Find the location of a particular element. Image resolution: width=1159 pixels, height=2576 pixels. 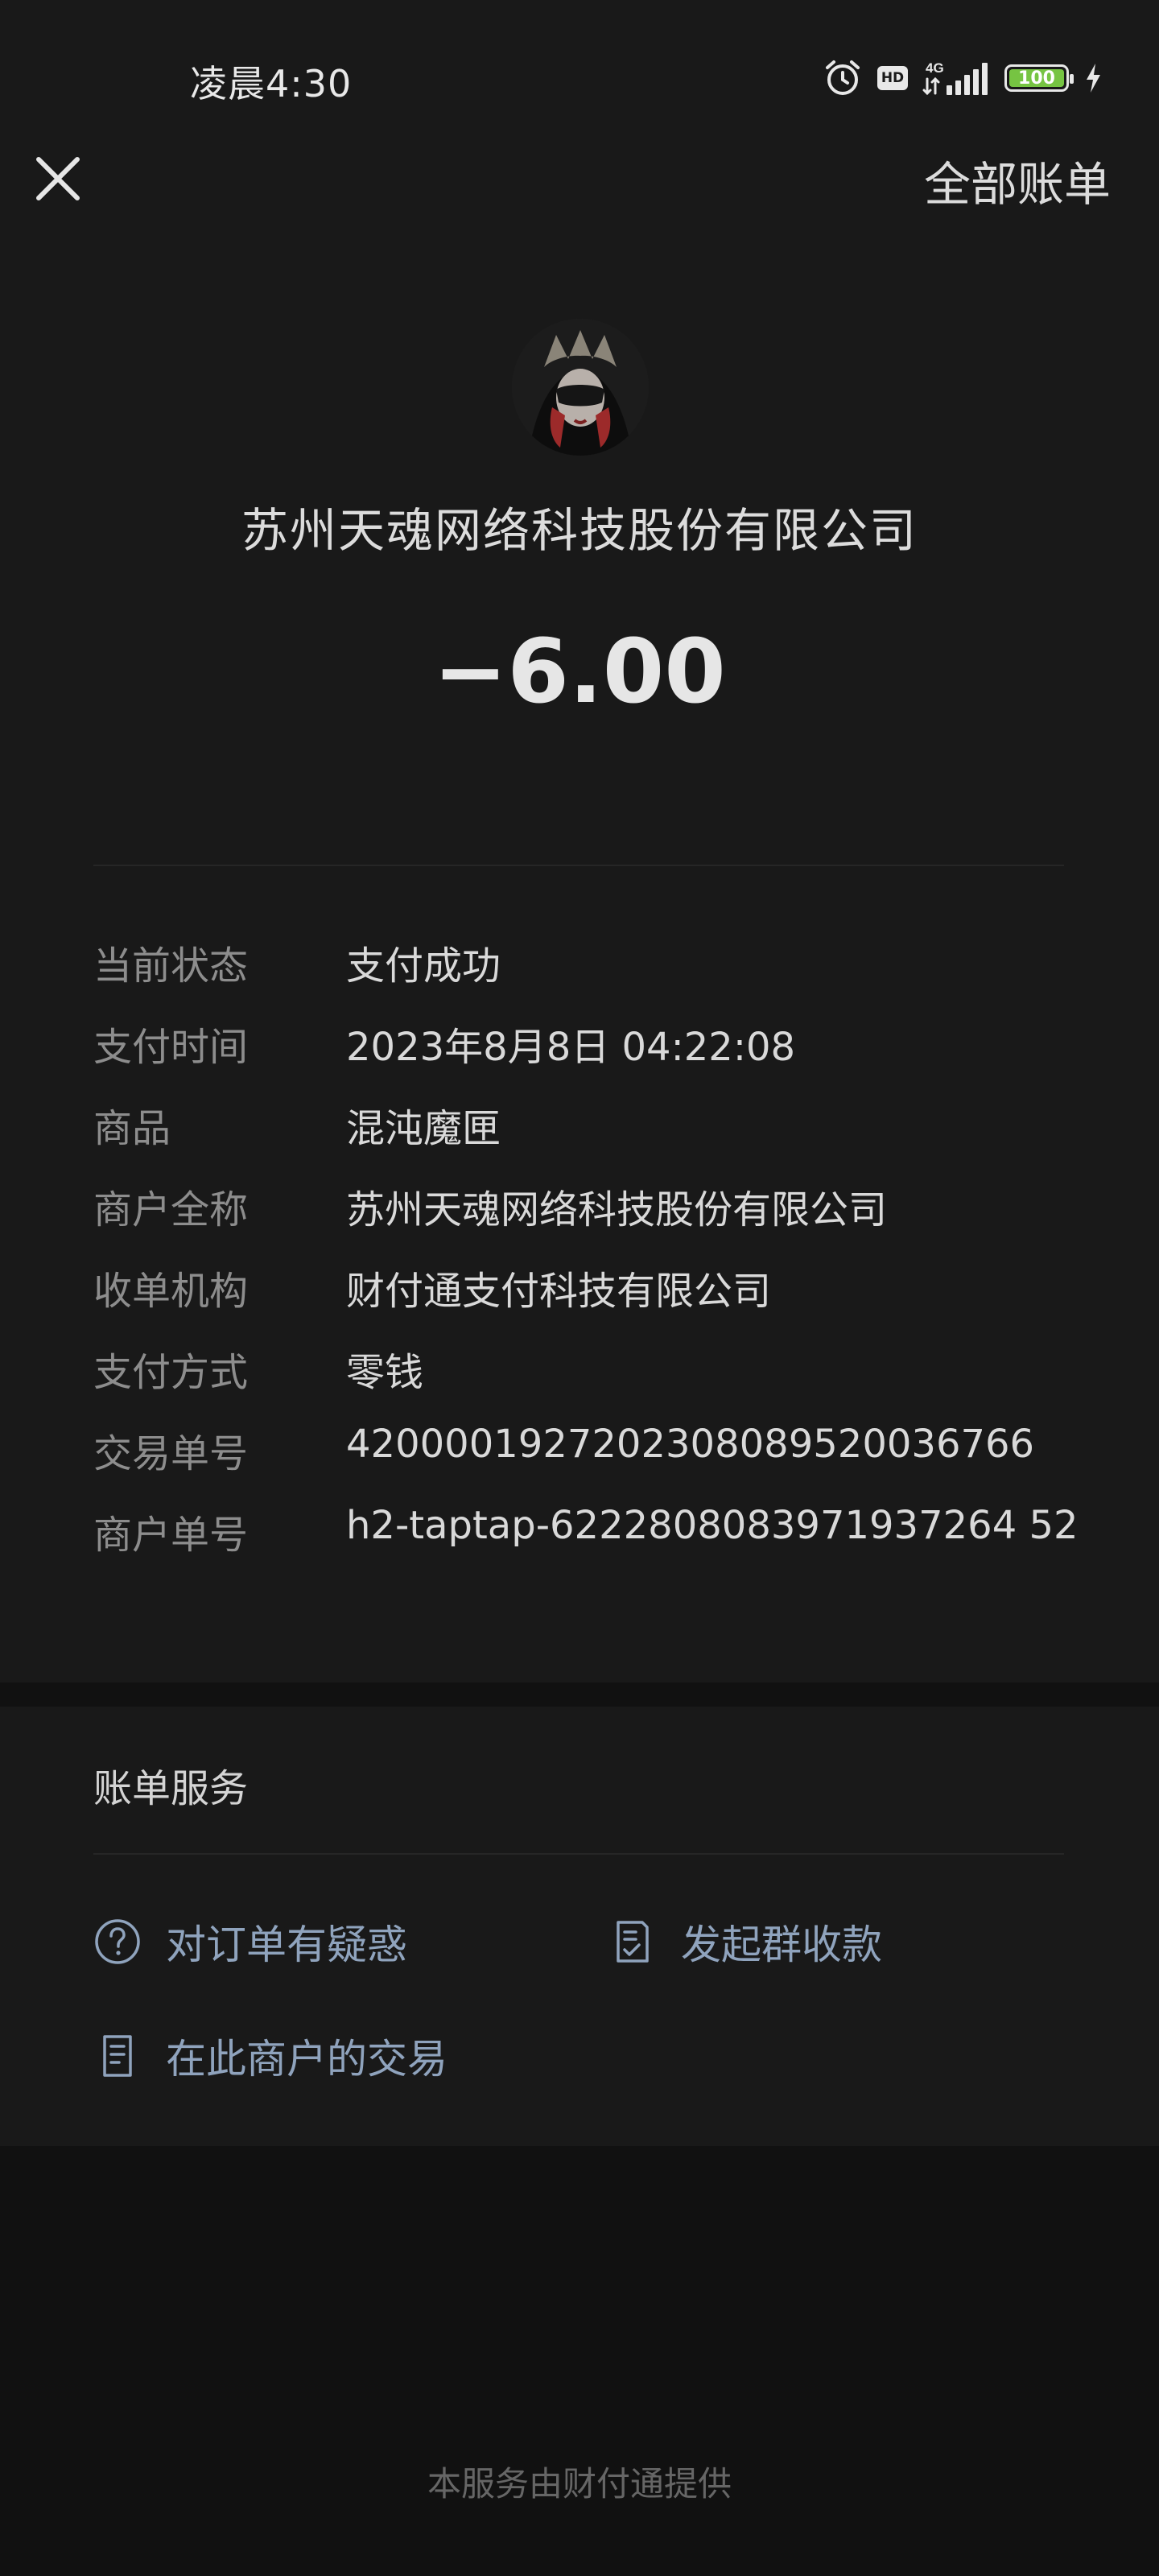

payment-amount: −6.00 is located at coordinates (579, 671).